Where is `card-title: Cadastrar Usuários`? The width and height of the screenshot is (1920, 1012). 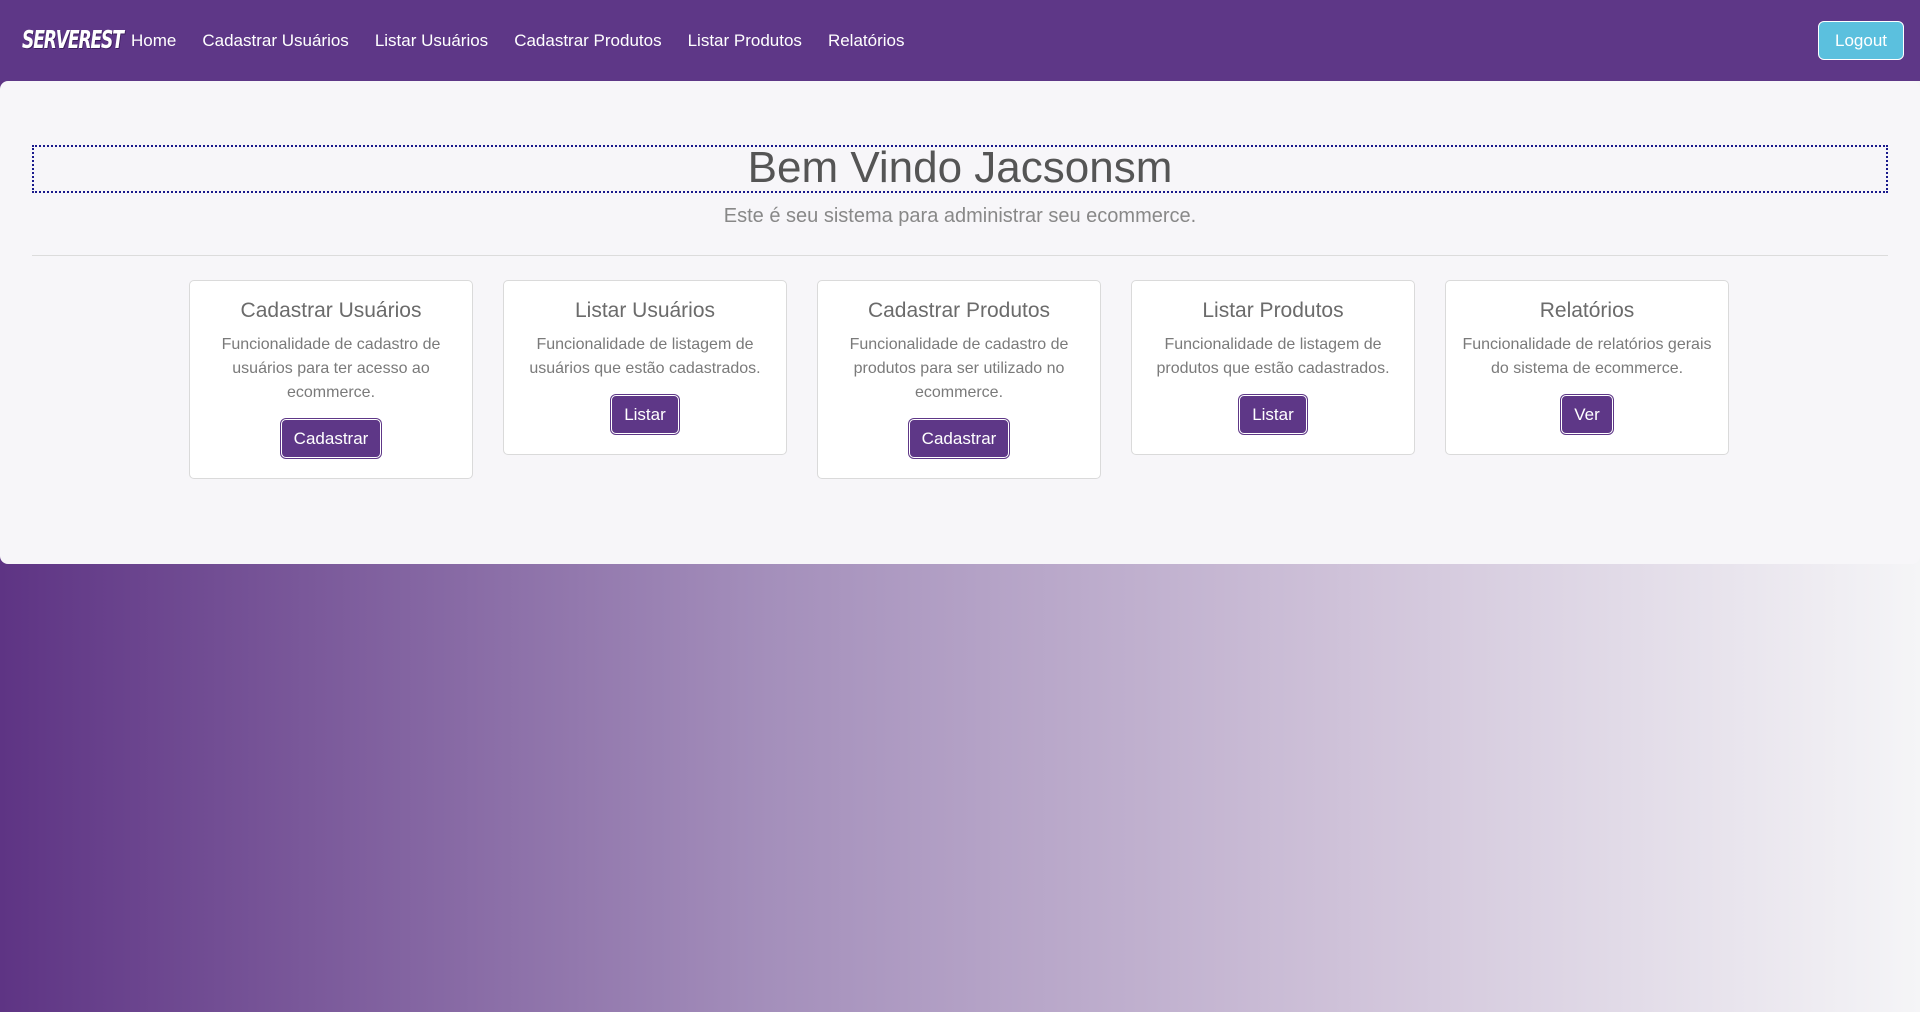 card-title: Cadastrar Usuários is located at coordinates (331, 310).